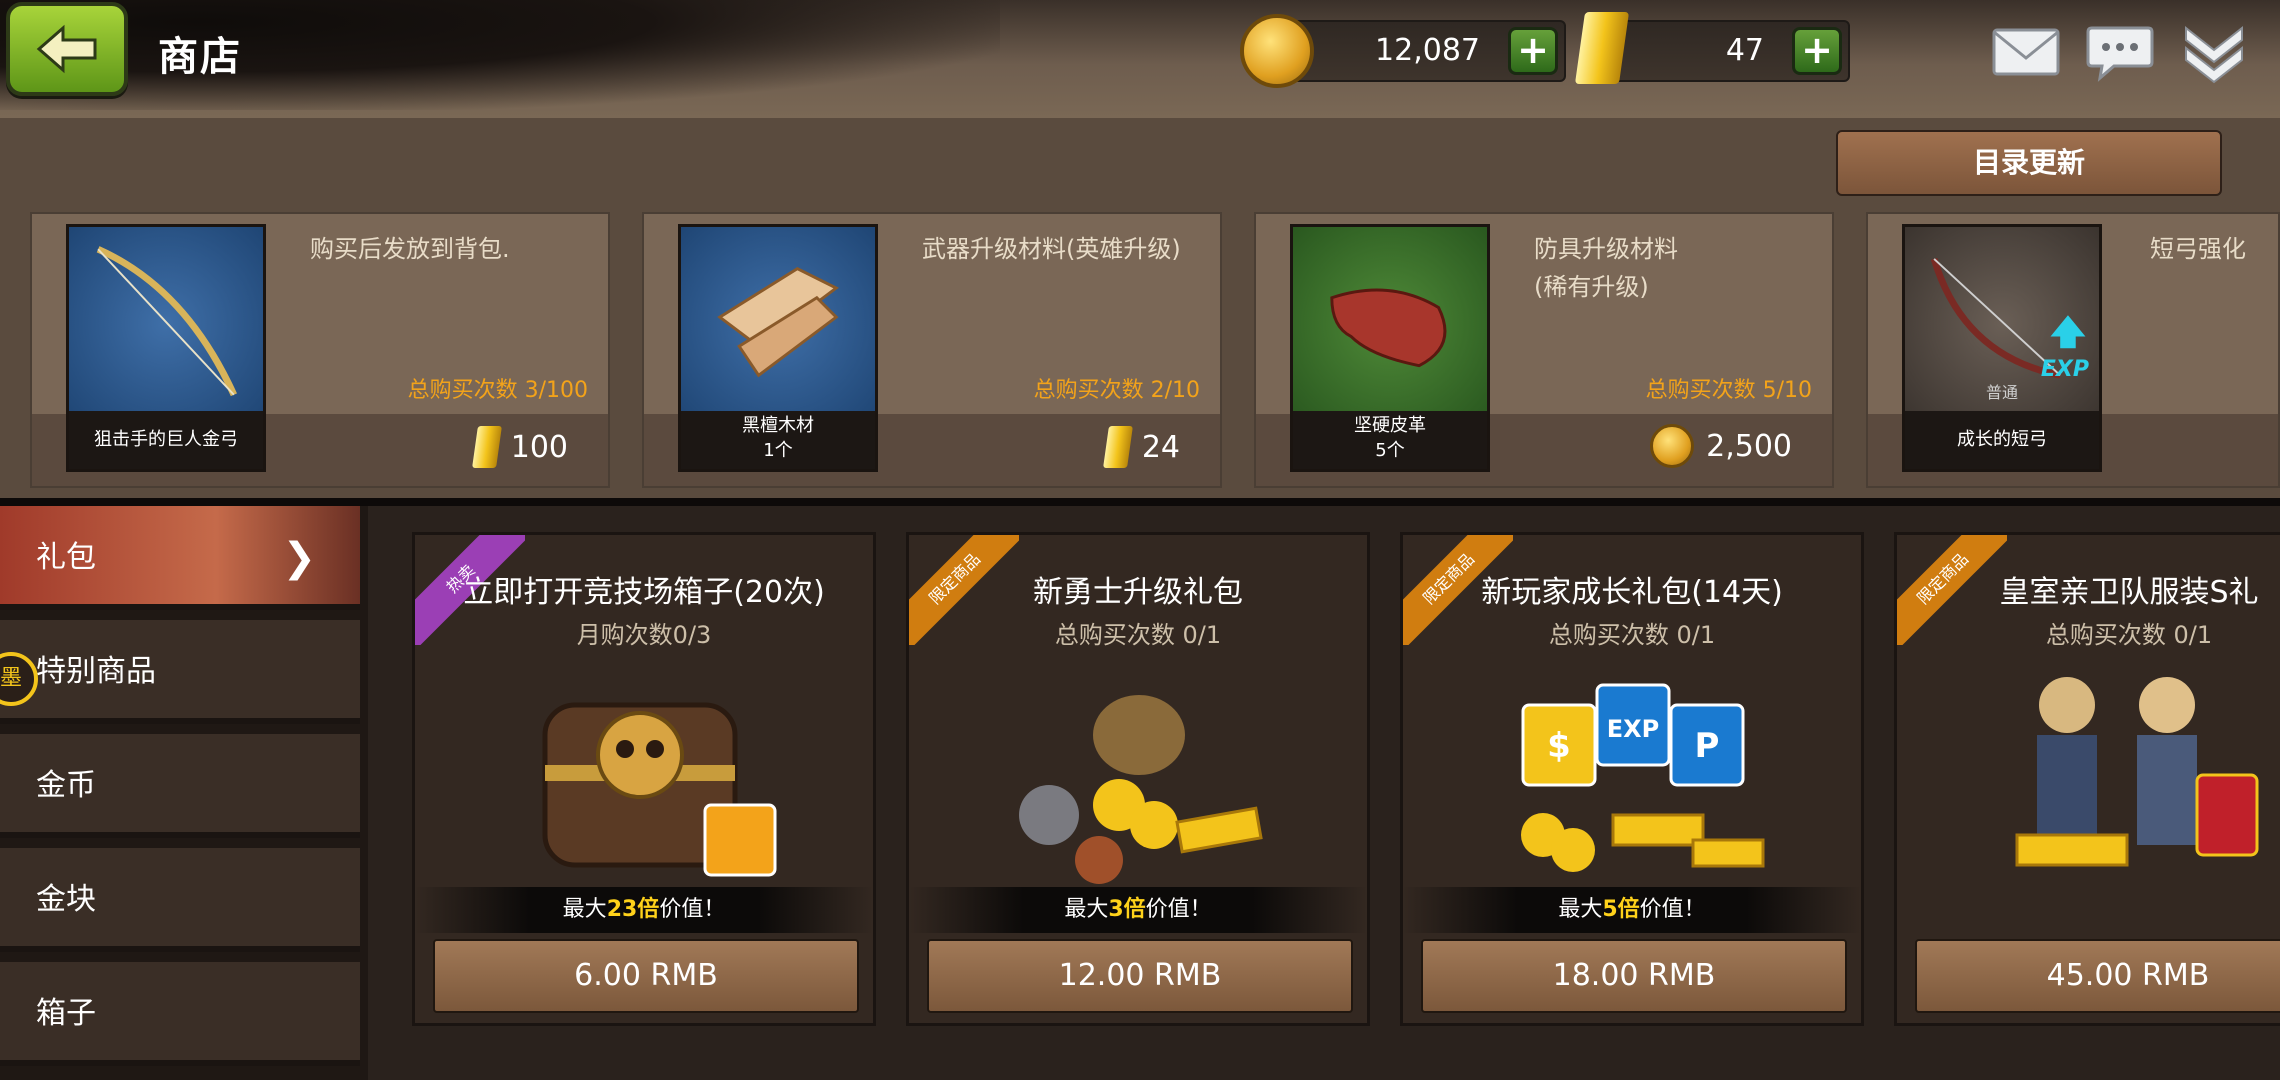  What do you see at coordinates (2026, 52) in the screenshot?
I see `mail-icon` at bounding box center [2026, 52].